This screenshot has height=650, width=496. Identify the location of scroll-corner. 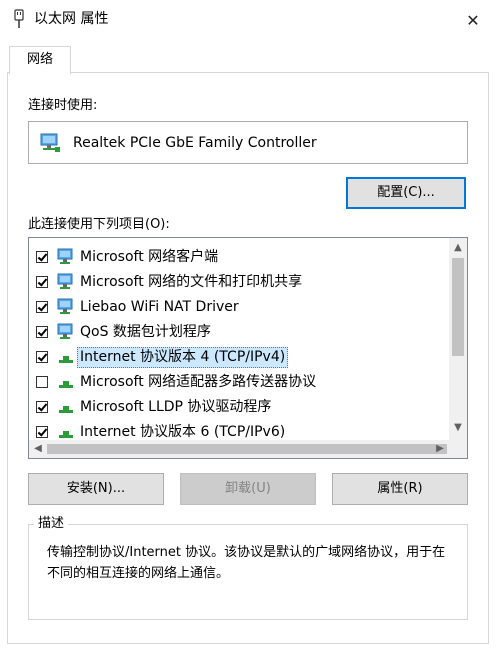
(458, 449).